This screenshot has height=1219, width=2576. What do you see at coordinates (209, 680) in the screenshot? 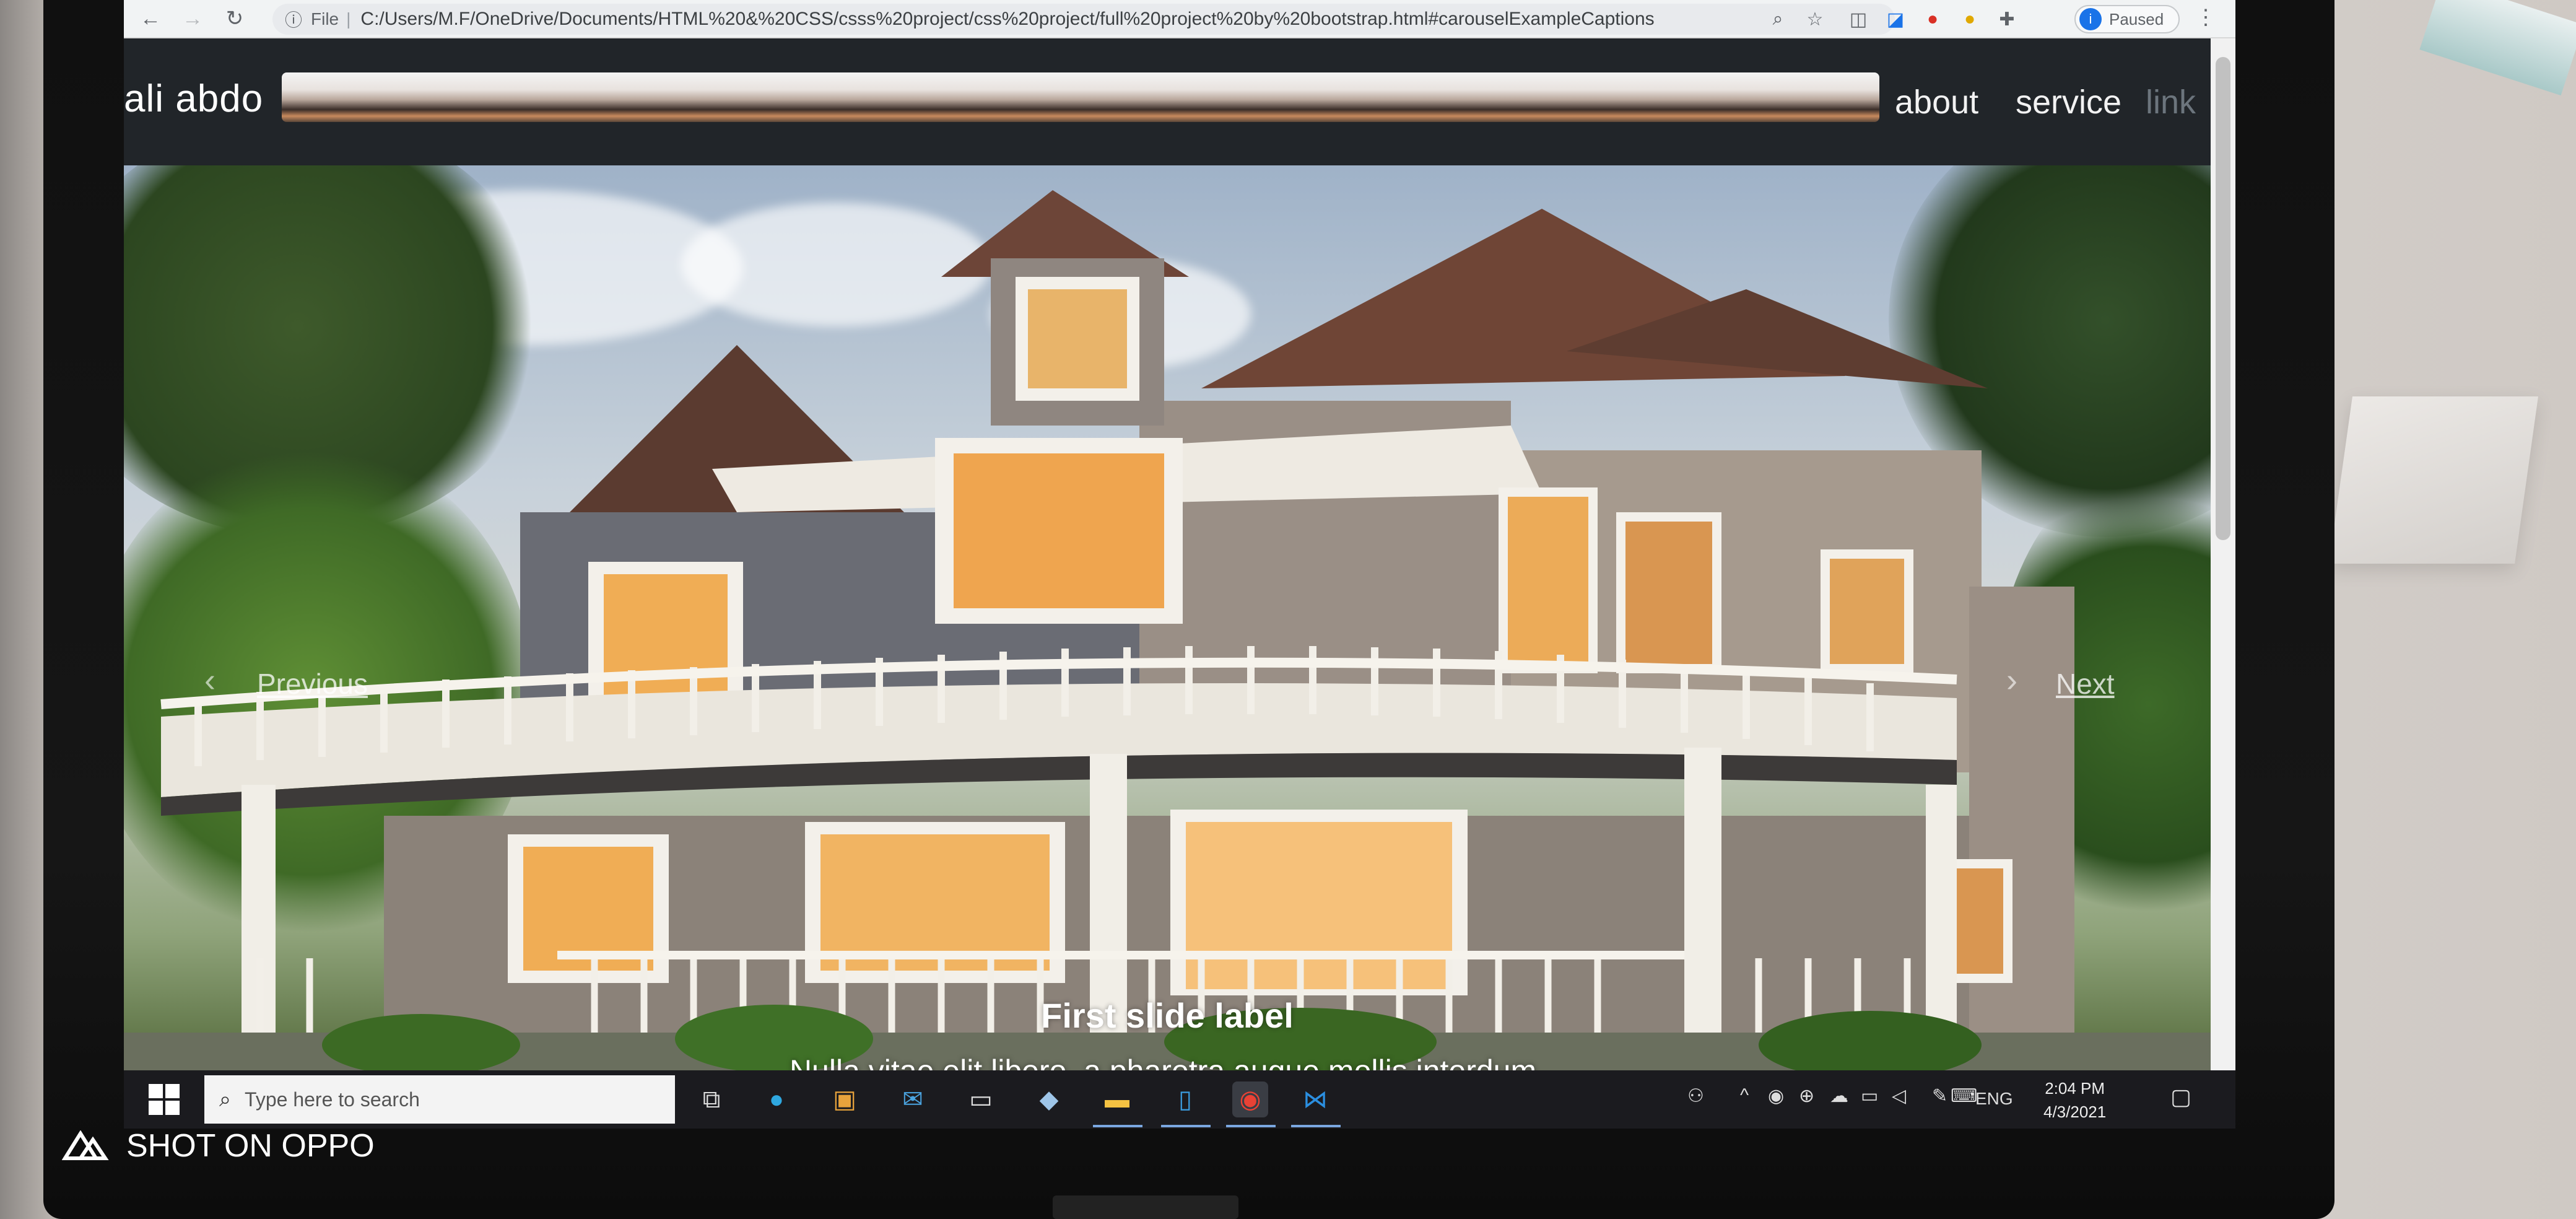
I see `chevron-left-icon: ‹` at bounding box center [209, 680].